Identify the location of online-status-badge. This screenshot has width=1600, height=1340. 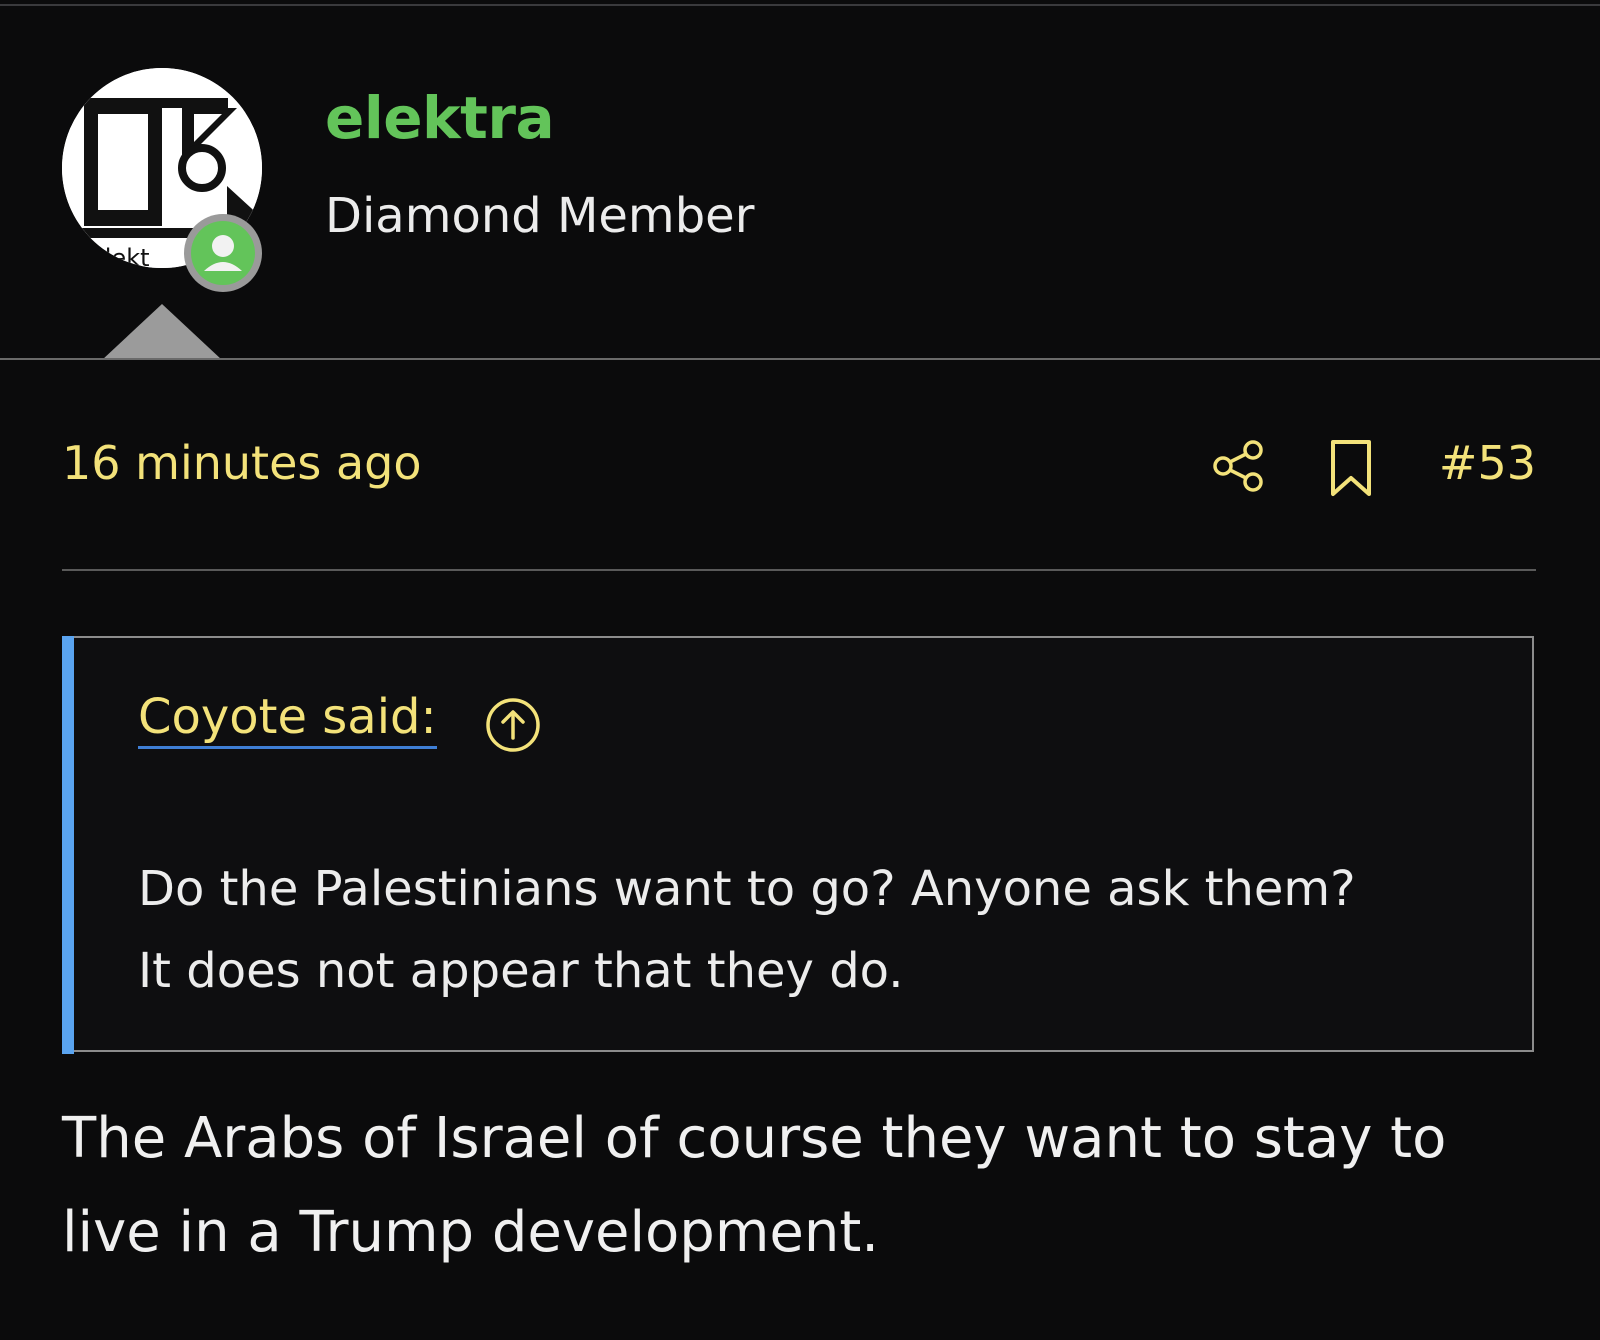
(223, 253).